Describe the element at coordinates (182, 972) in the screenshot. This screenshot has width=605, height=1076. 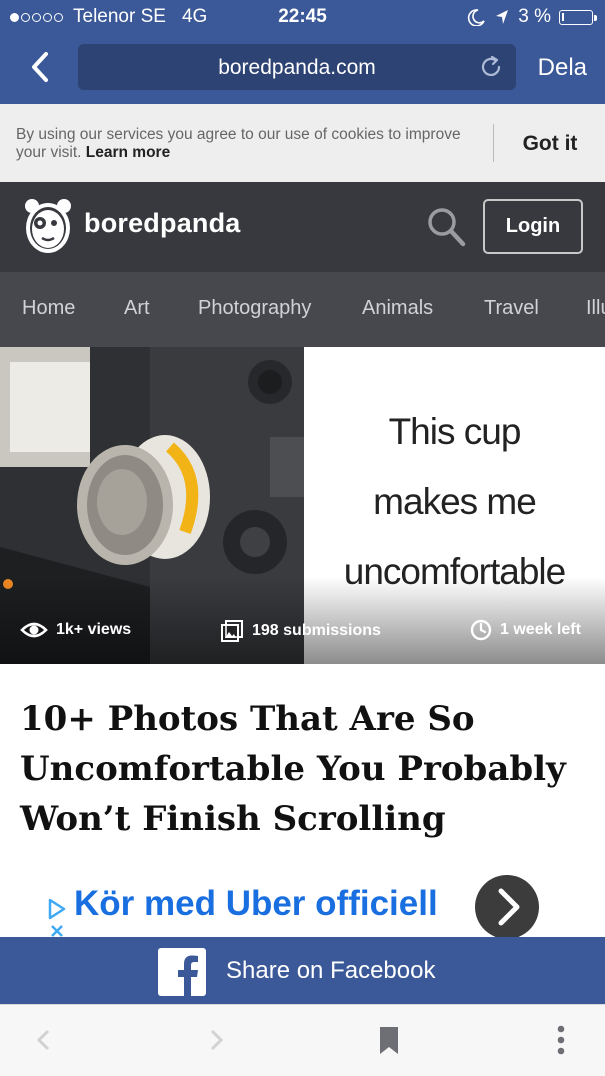
I see `facebook-icon` at that location.